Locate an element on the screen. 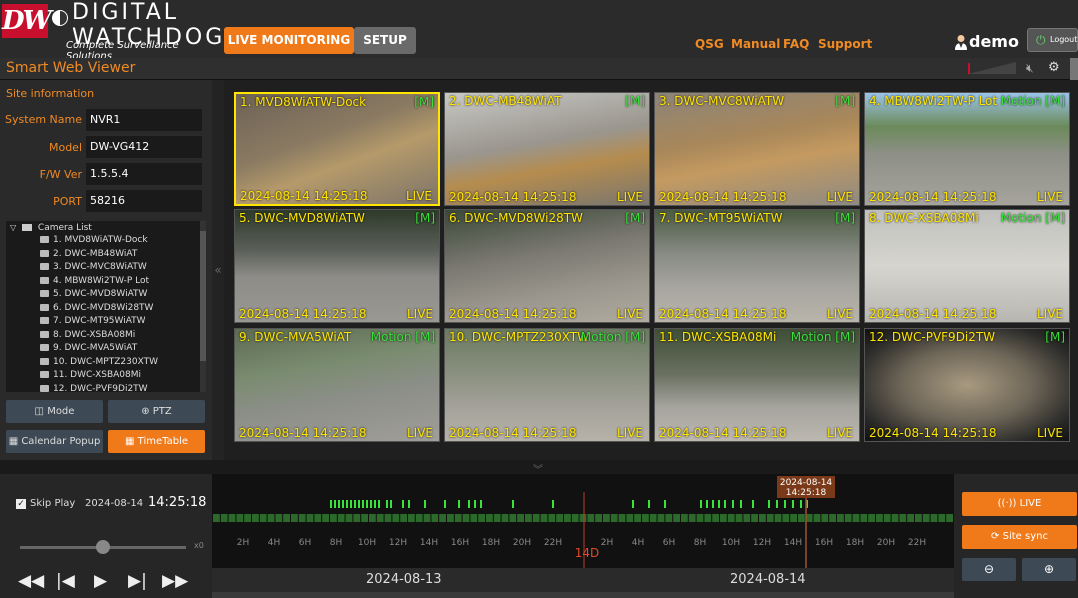 Image resolution: width=1078 pixels, height=598 pixels. expand-arrow-icon: ▽ is located at coordinates (13, 227).